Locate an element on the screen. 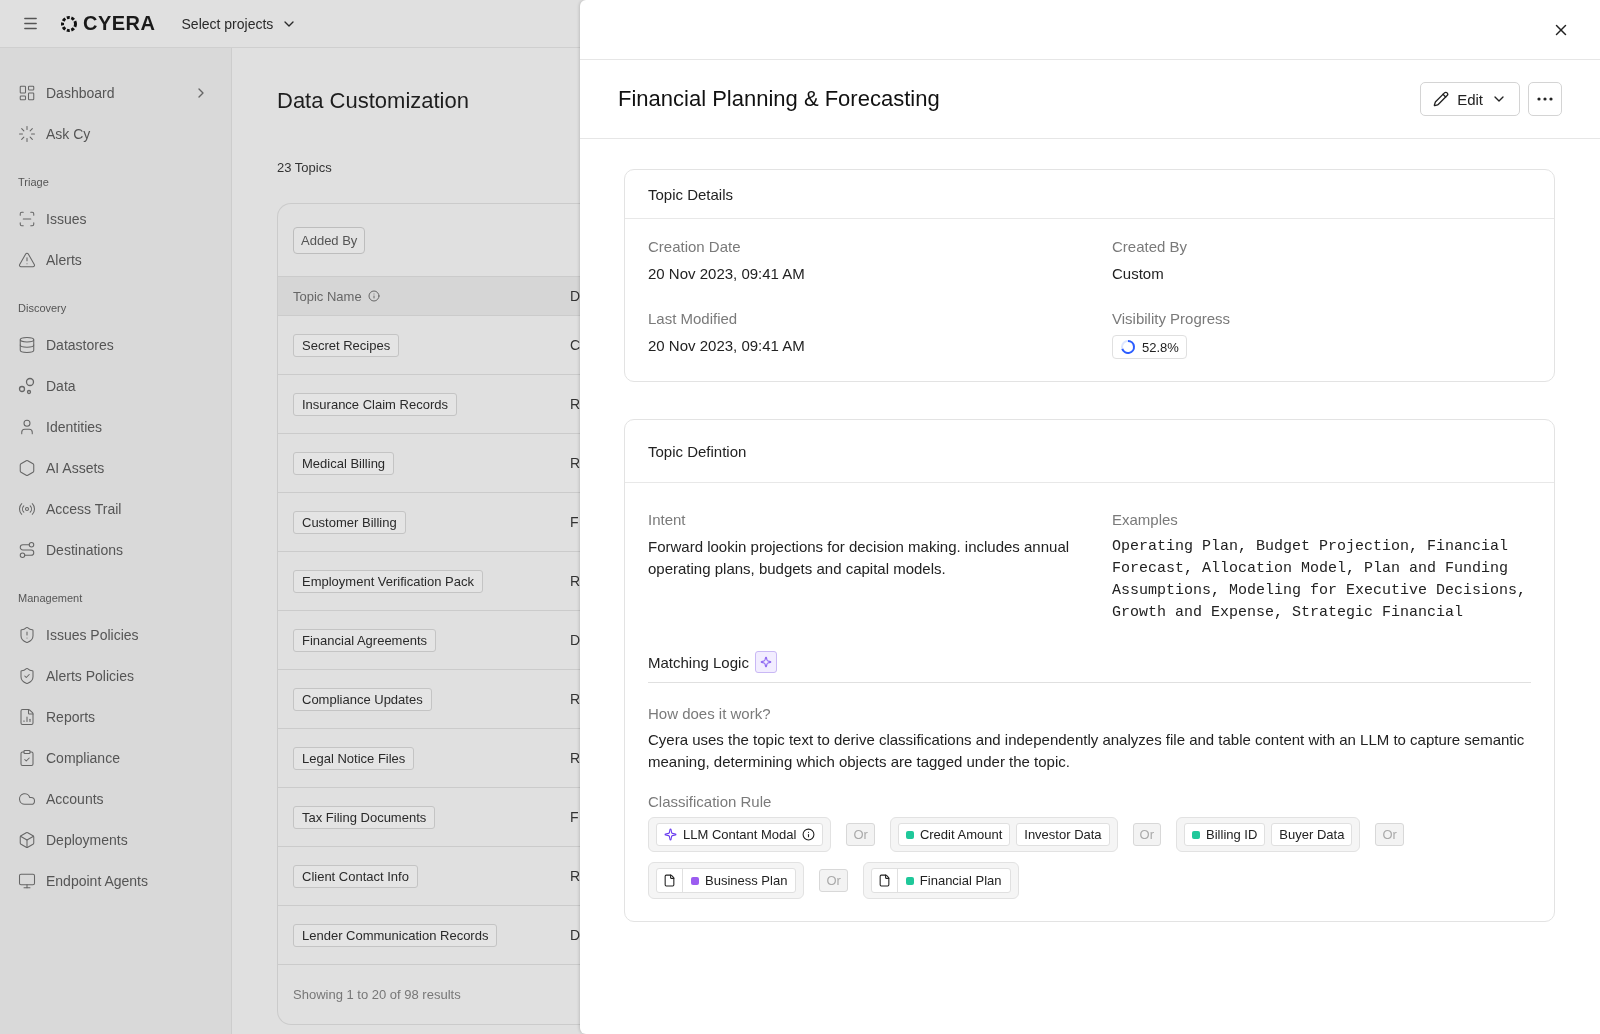 The width and height of the screenshot is (1600, 1034). field-label: Intent is located at coordinates (667, 519).